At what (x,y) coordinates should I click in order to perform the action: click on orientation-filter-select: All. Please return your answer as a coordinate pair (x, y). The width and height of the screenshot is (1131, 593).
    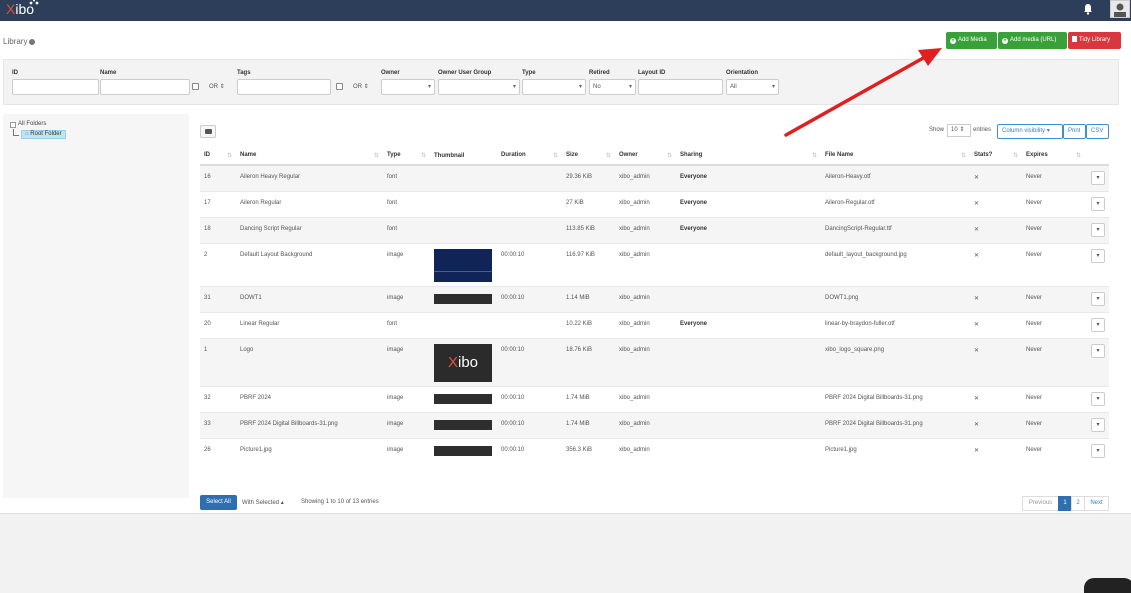
    Looking at the image, I should click on (752, 87).